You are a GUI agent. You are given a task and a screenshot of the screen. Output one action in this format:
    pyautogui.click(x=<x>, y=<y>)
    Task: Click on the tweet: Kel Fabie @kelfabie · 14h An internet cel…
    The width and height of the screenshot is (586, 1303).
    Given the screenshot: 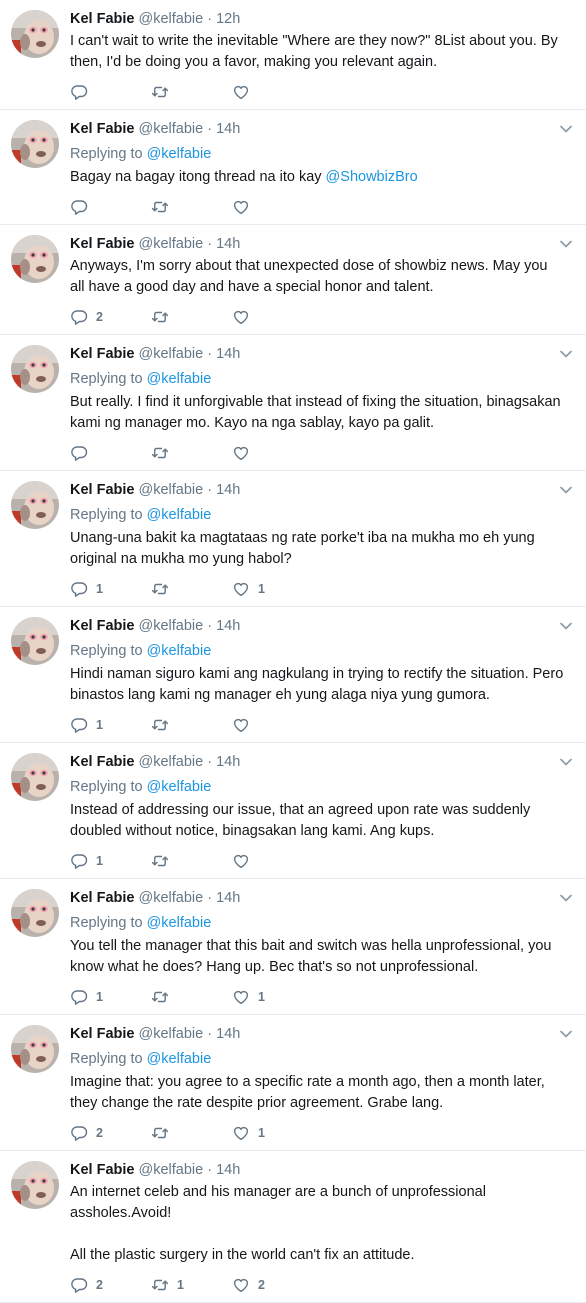 What is the action you would take?
    pyautogui.click(x=293, y=1227)
    